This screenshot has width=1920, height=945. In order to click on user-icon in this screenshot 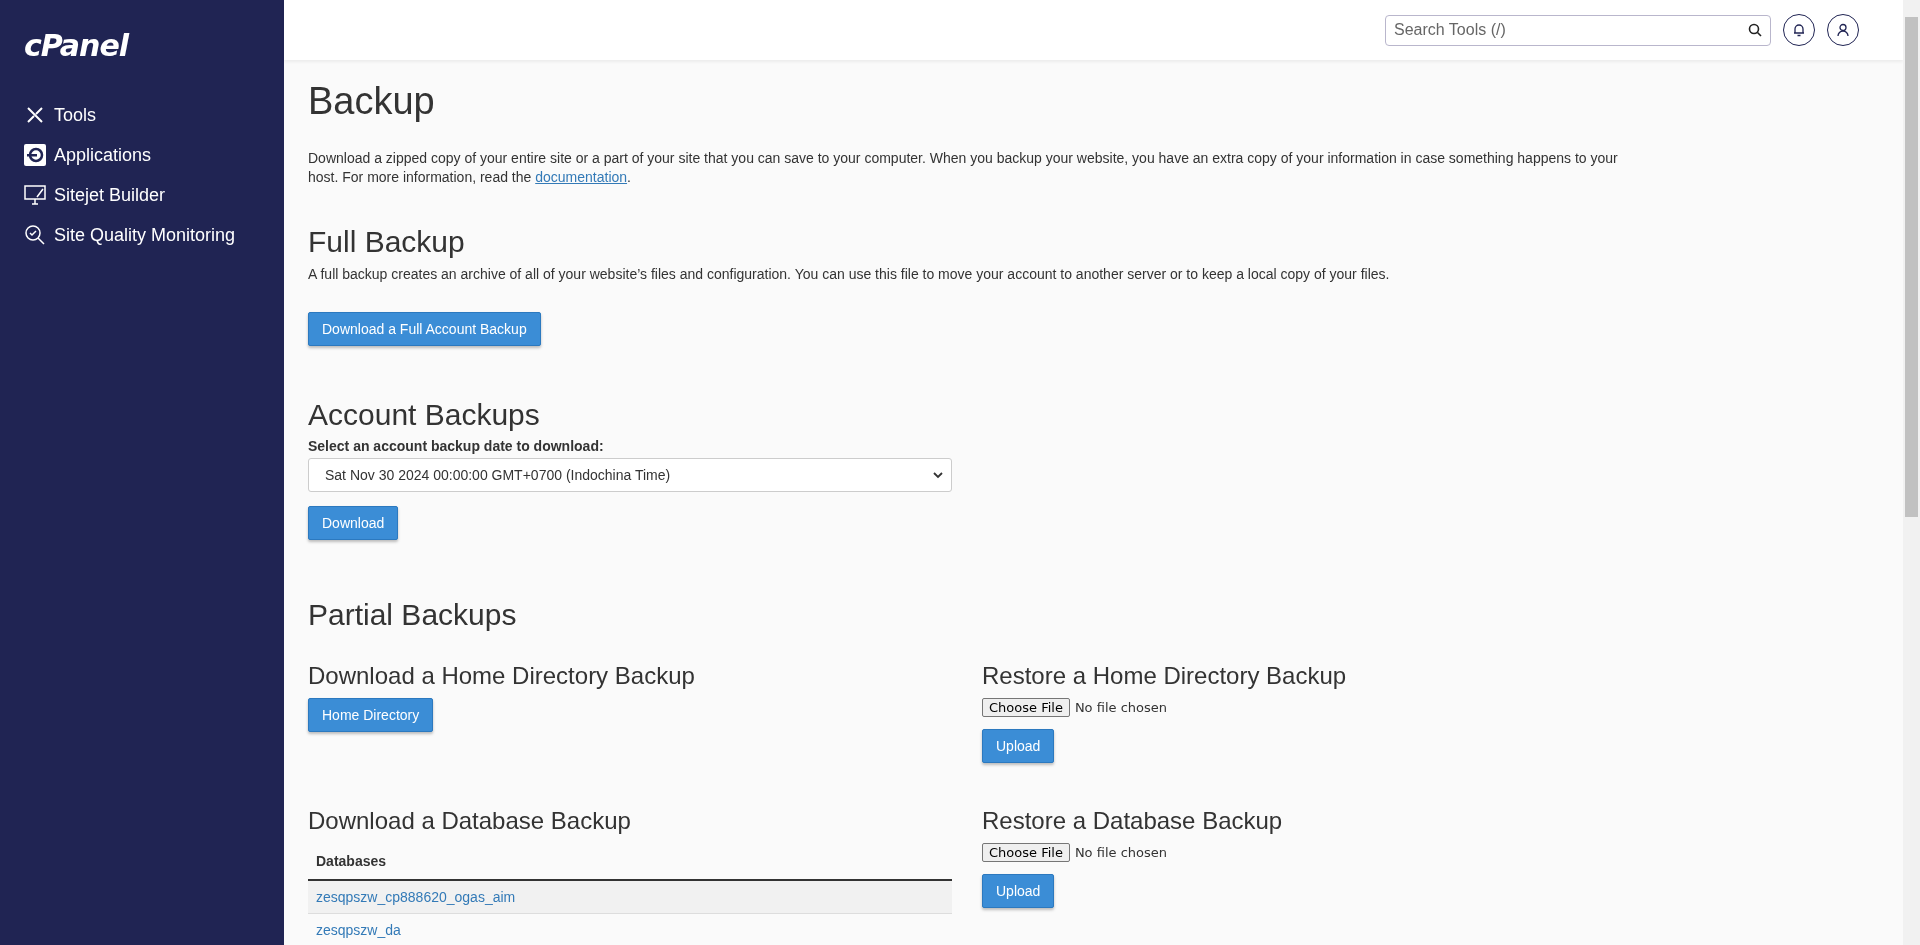, I will do `click(1843, 30)`.